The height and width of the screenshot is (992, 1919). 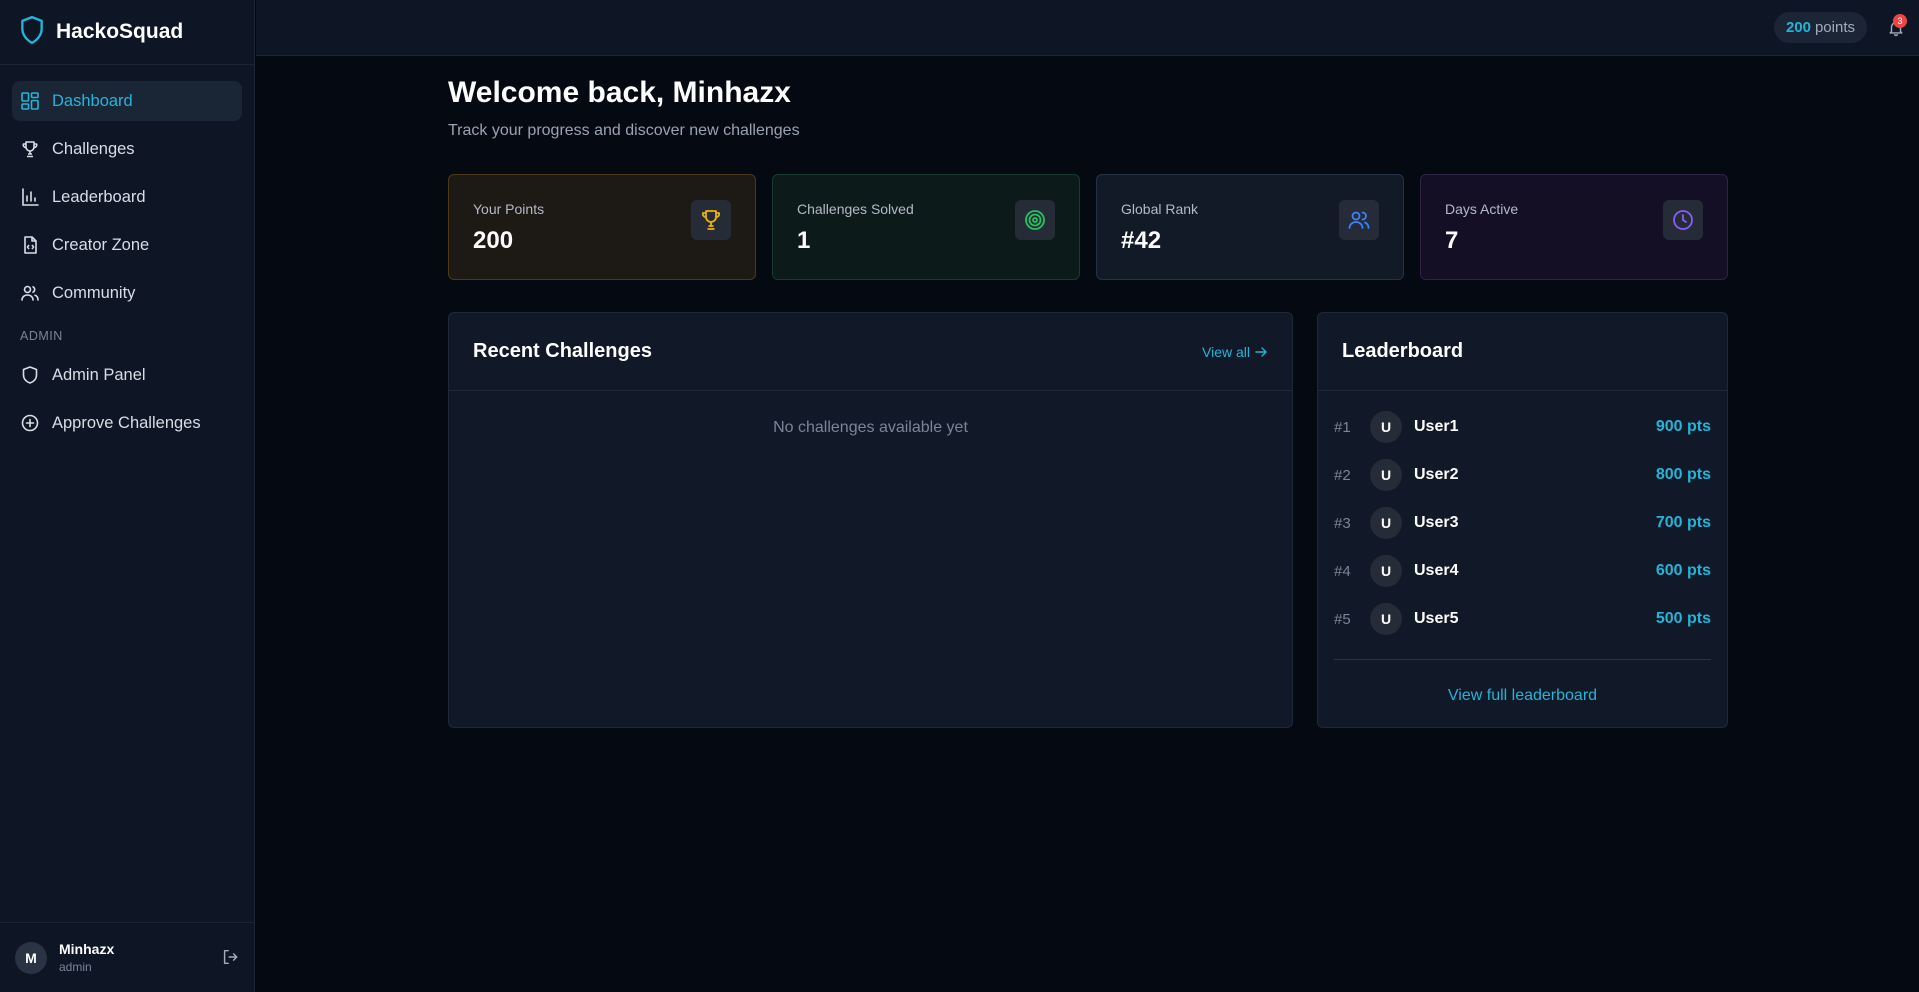 What do you see at coordinates (619, 92) in the screenshot?
I see `page-title: Welcome back, Minhazx` at bounding box center [619, 92].